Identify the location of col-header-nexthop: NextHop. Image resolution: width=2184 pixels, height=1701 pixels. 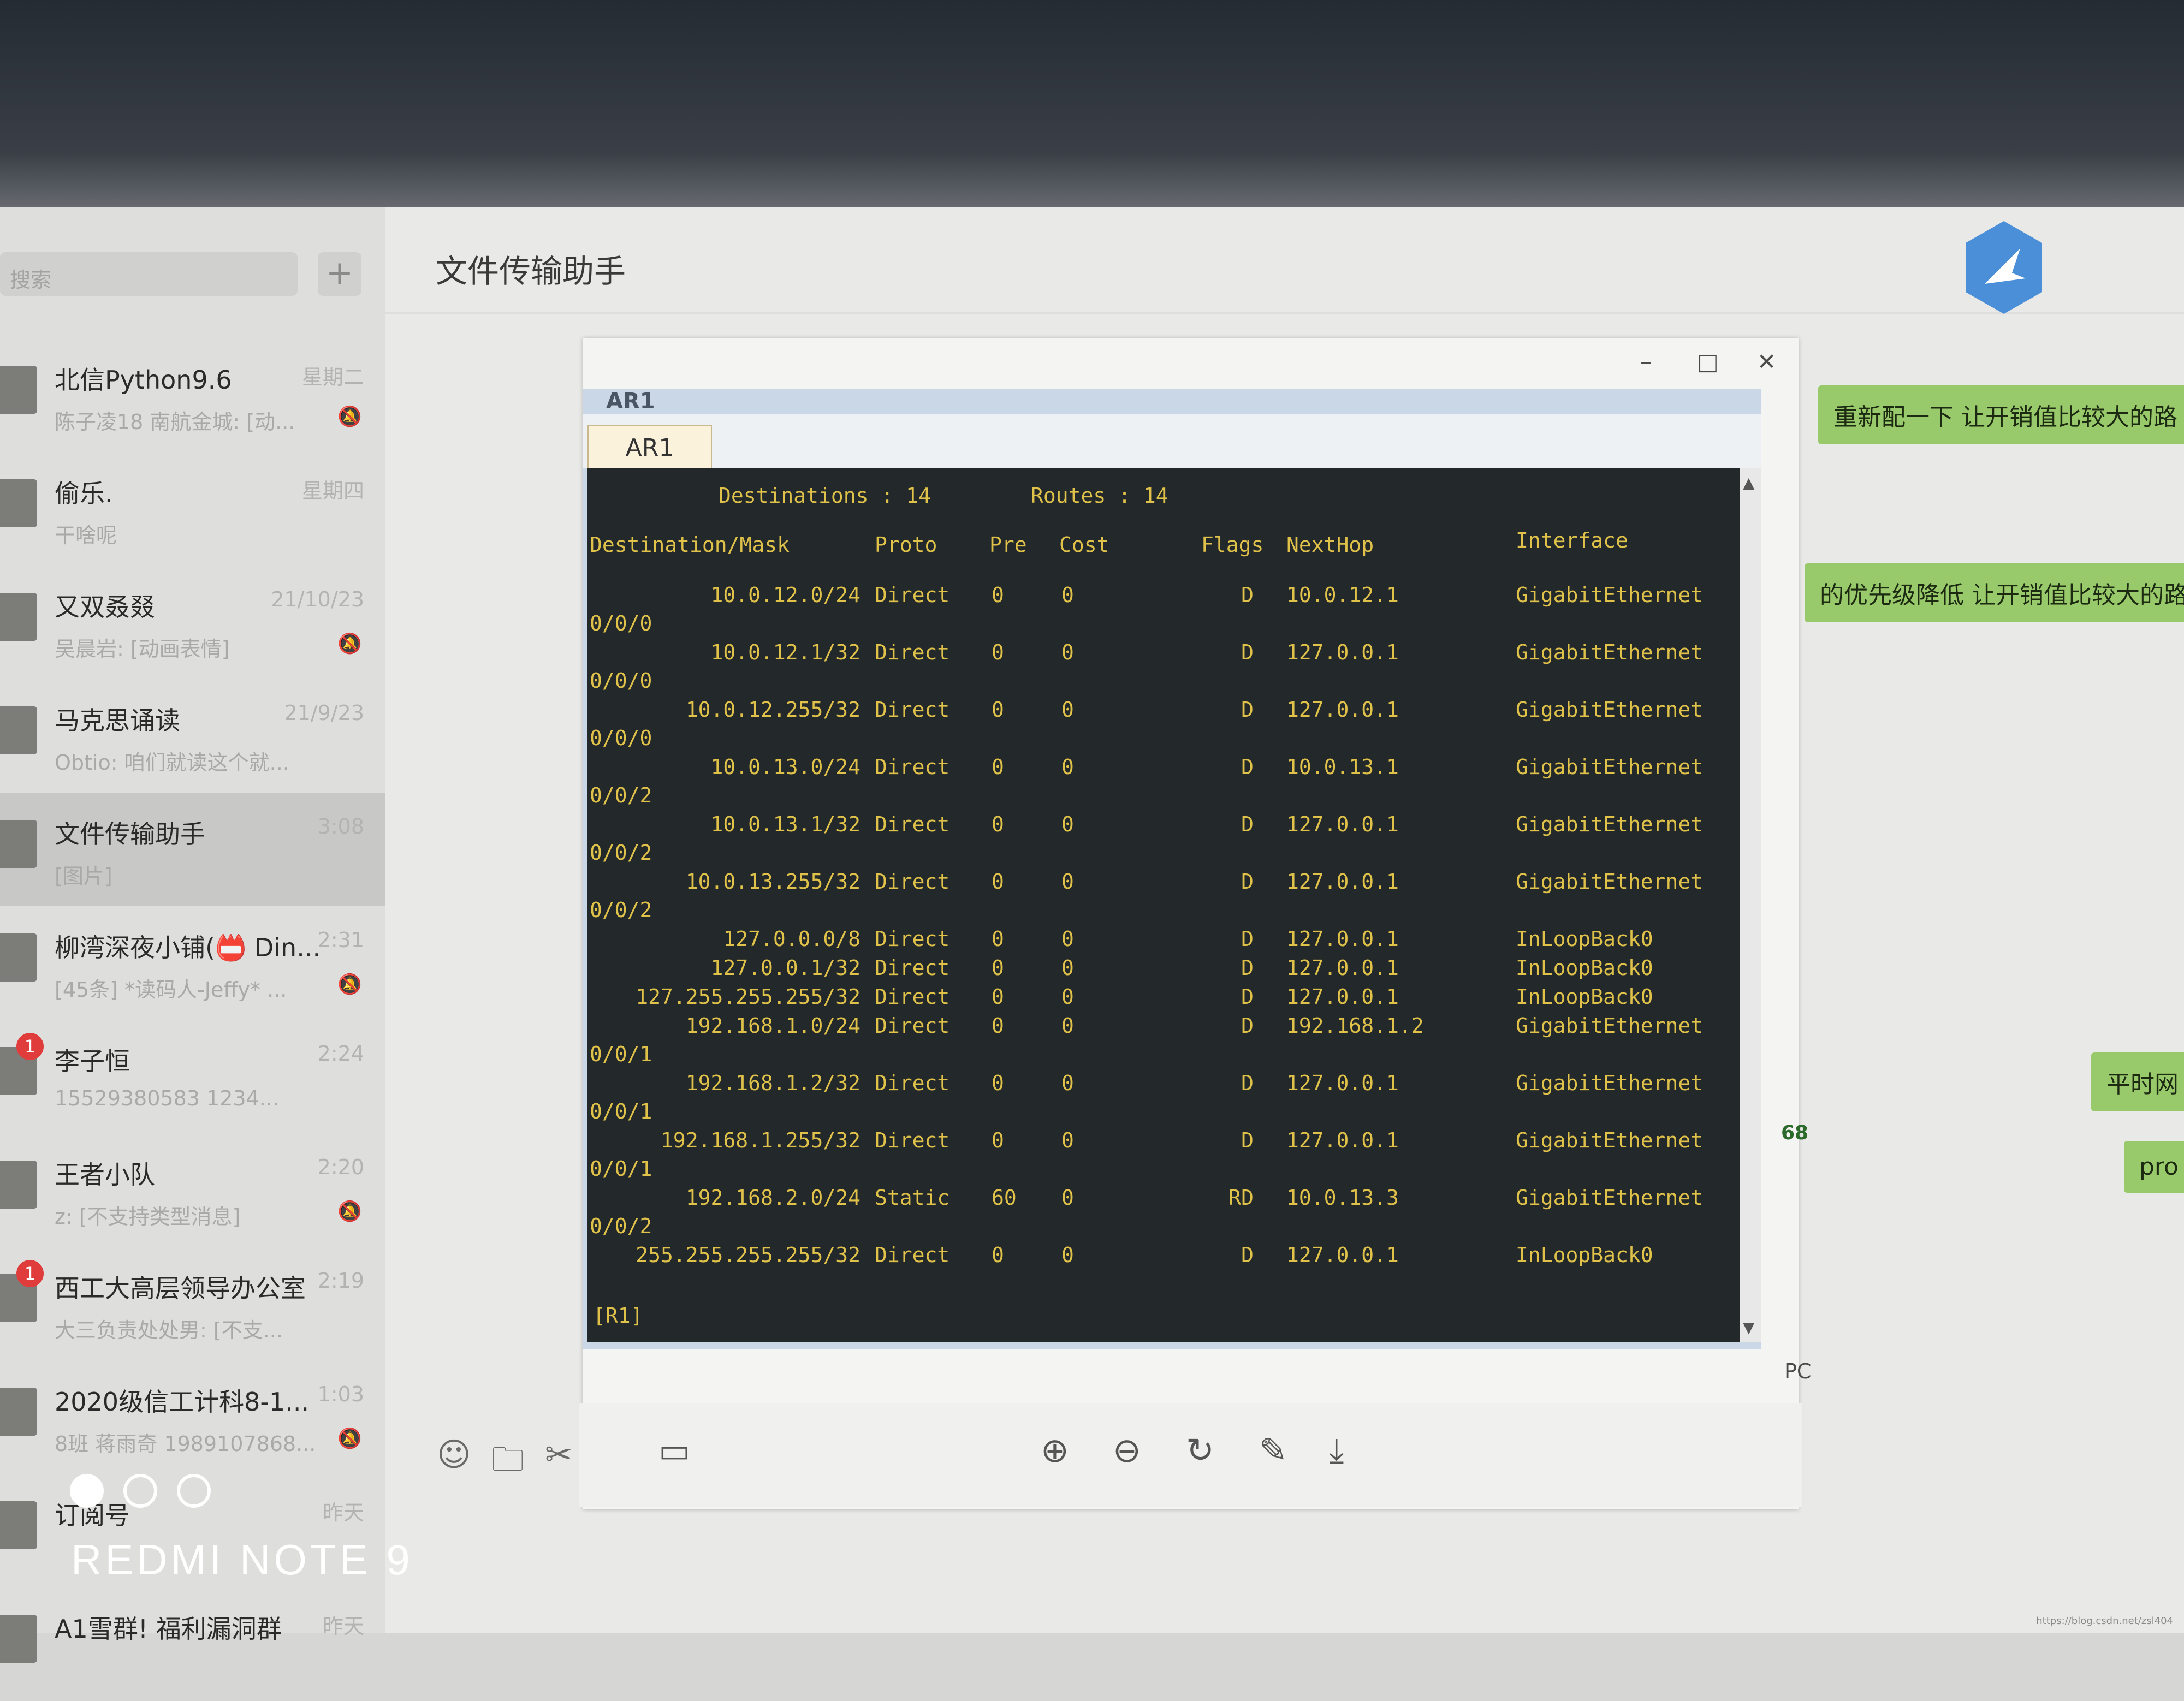
(1330, 545).